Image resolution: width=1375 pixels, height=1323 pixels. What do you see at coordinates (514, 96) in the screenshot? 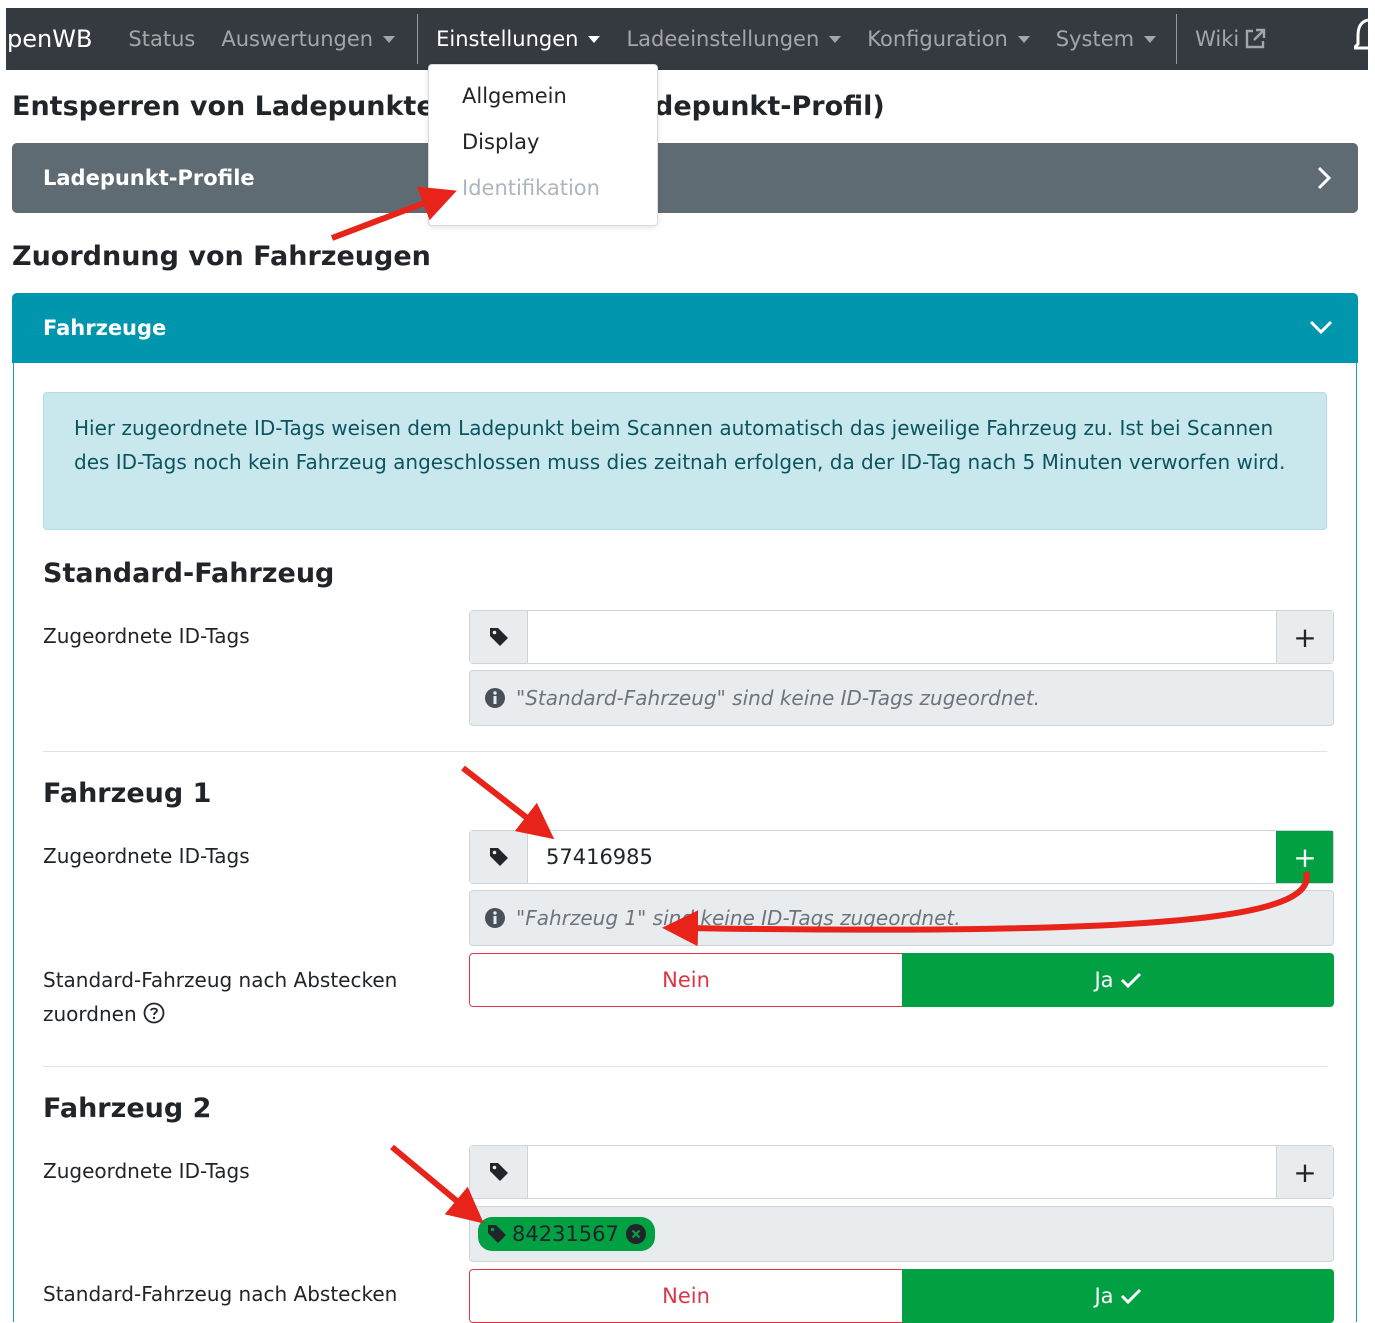
I see `dropdown-item-allgemein: Allgemein` at bounding box center [514, 96].